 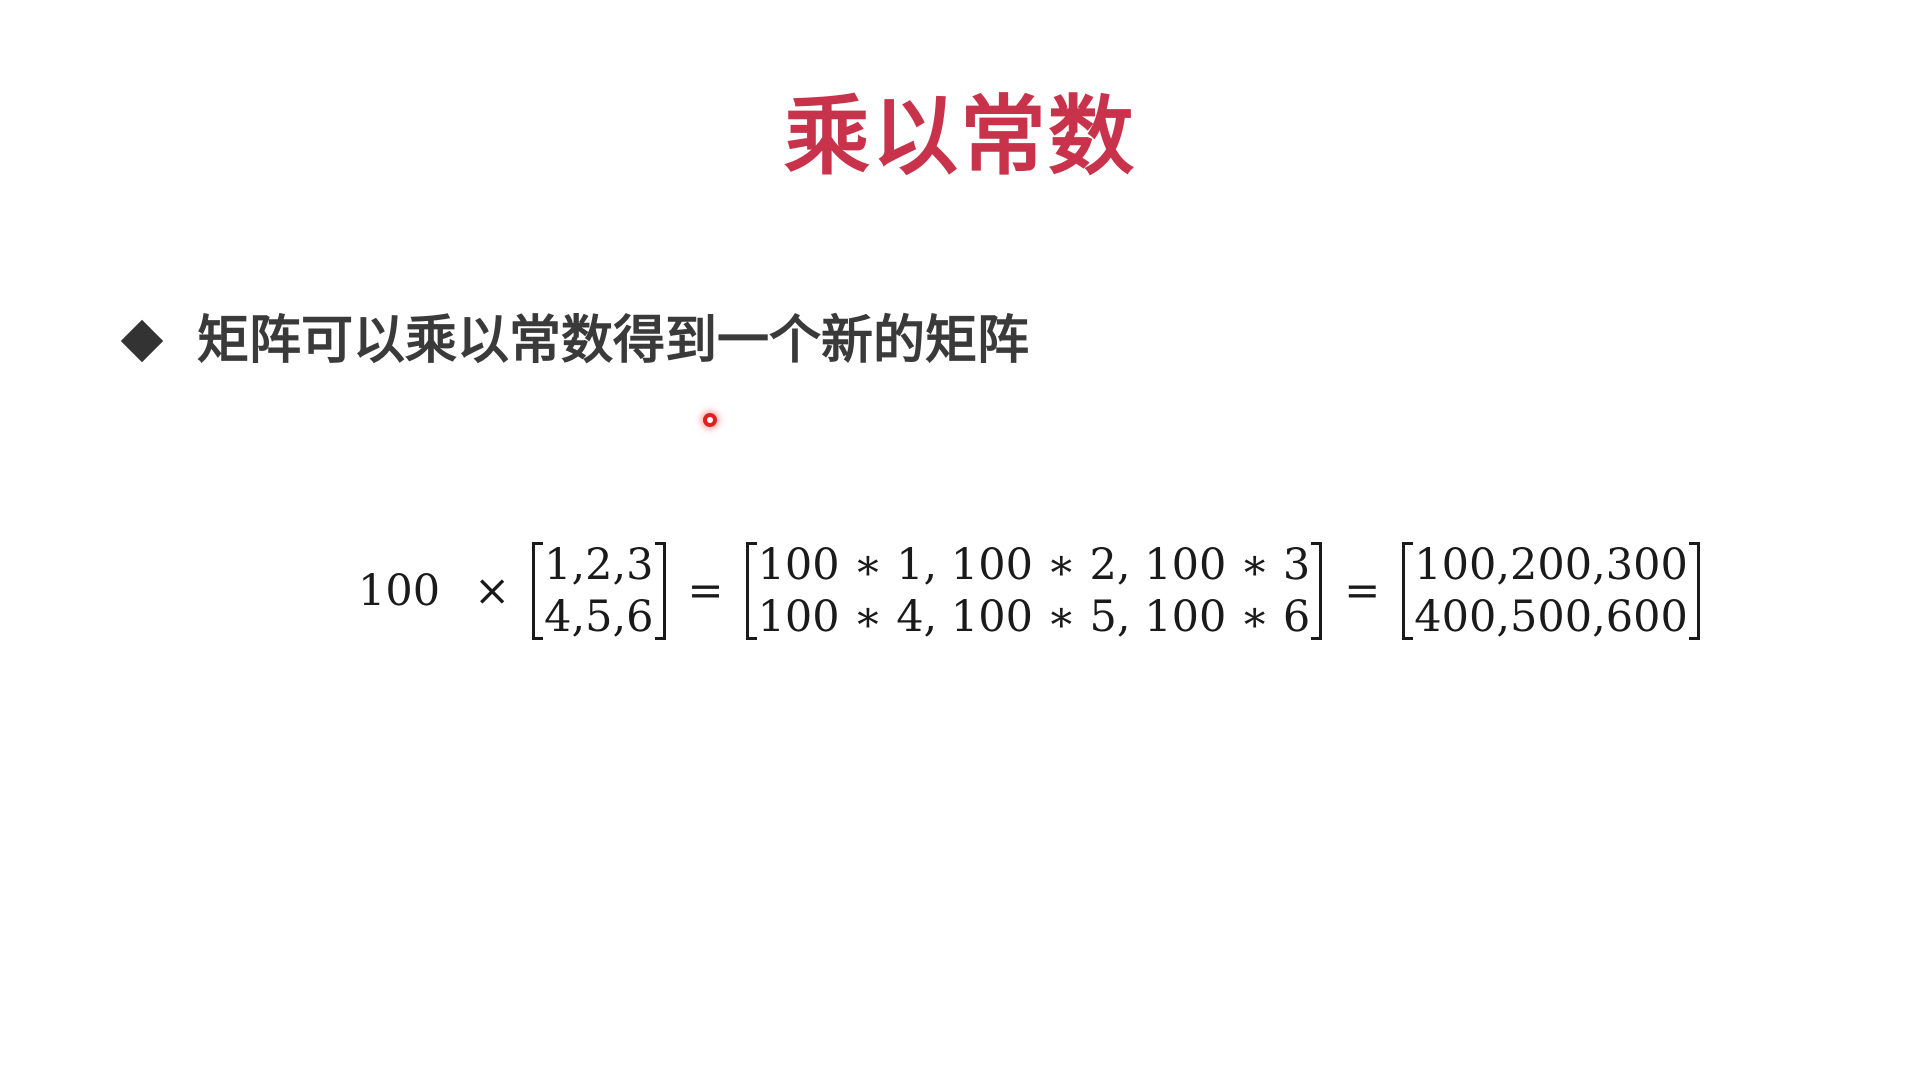 I want to click on matrix-row: 100,200,300, so click(x=1551, y=565).